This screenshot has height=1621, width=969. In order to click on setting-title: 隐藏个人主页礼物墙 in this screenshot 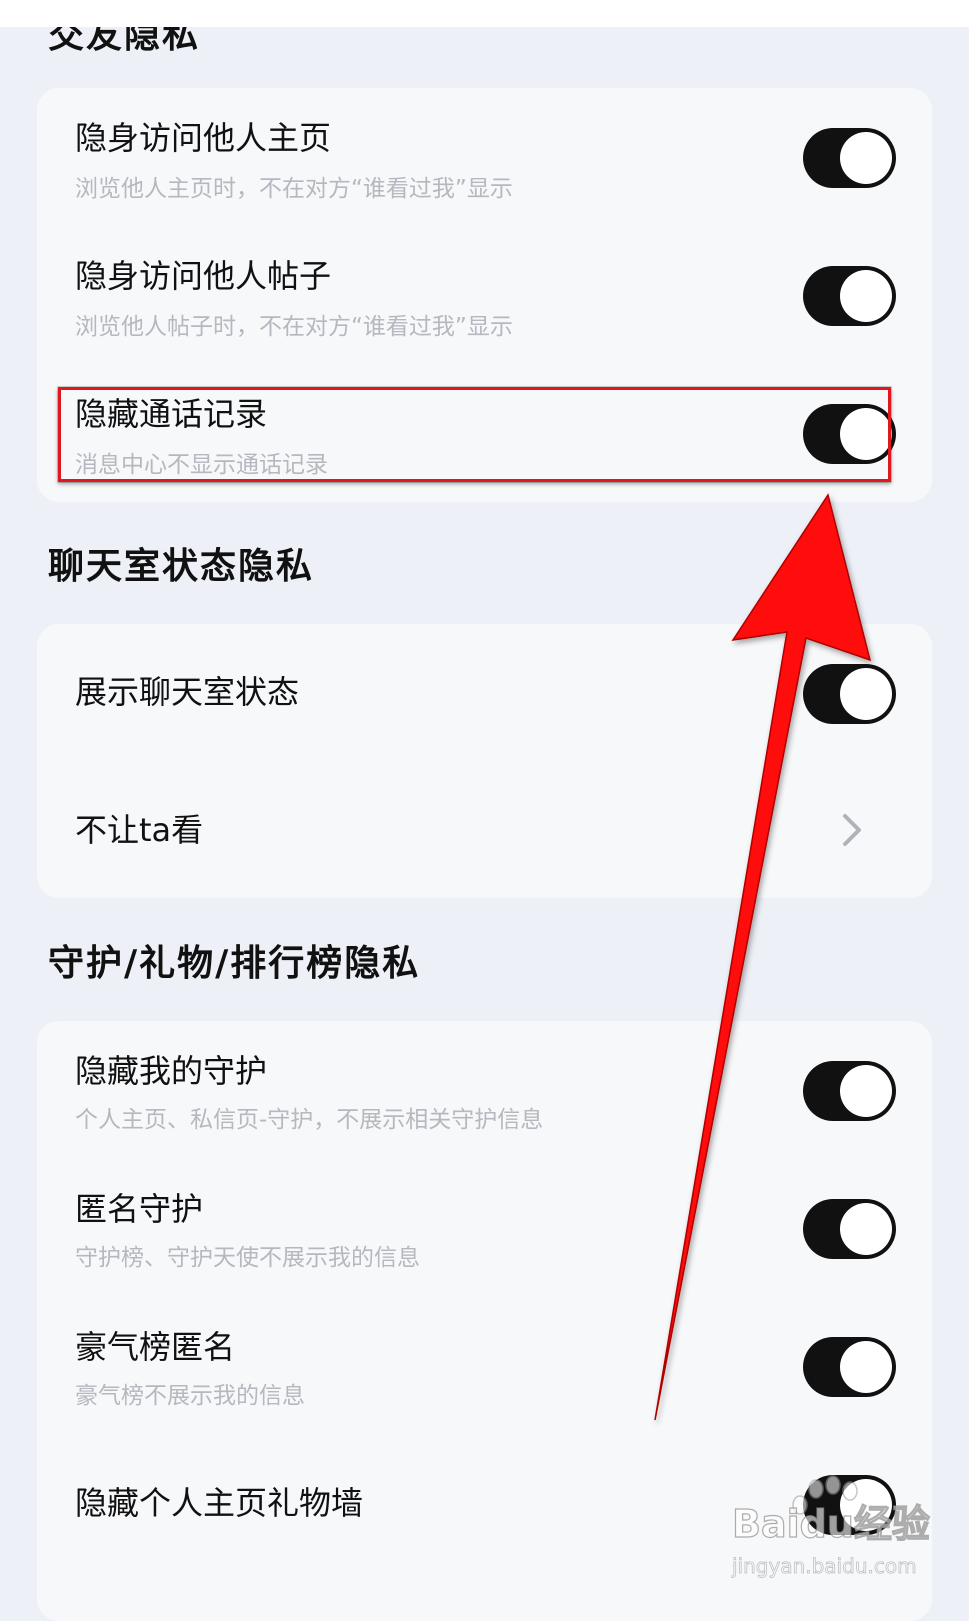, I will do `click(219, 1503)`.